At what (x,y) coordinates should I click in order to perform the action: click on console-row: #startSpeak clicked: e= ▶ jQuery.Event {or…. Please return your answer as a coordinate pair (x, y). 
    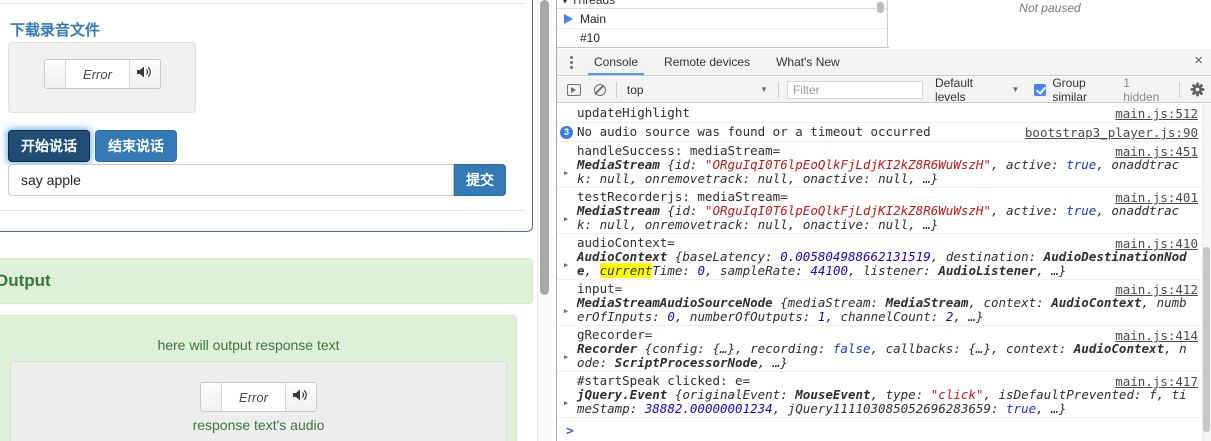
    Looking at the image, I should click on (884, 395).